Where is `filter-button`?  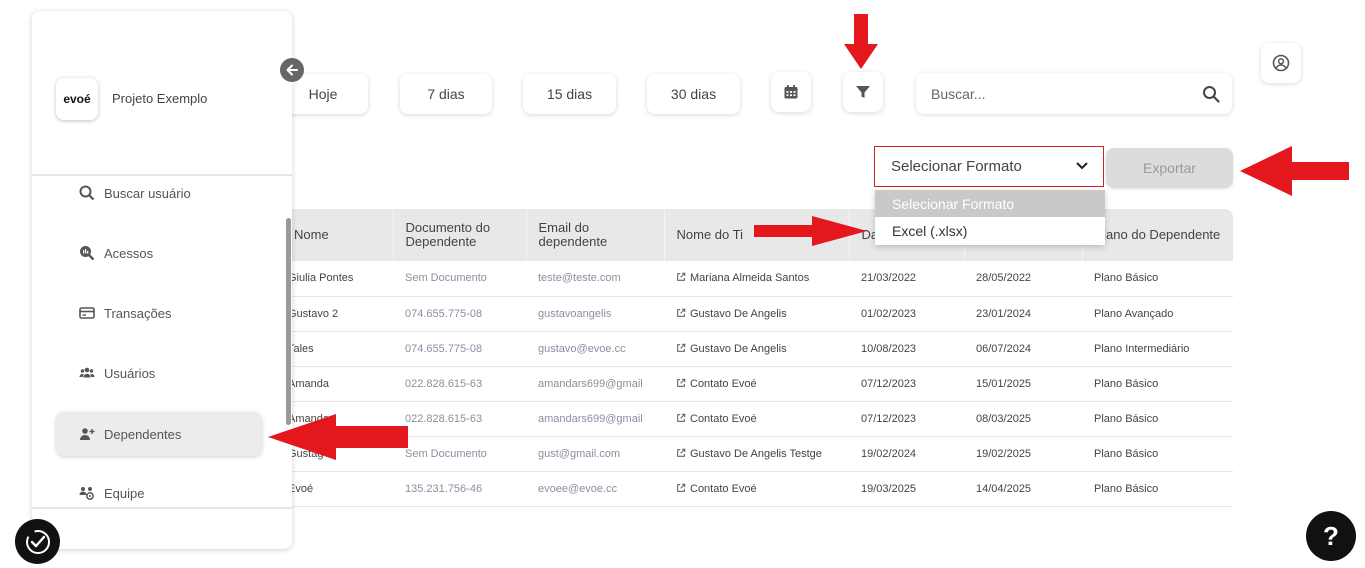 filter-button is located at coordinates (863, 92).